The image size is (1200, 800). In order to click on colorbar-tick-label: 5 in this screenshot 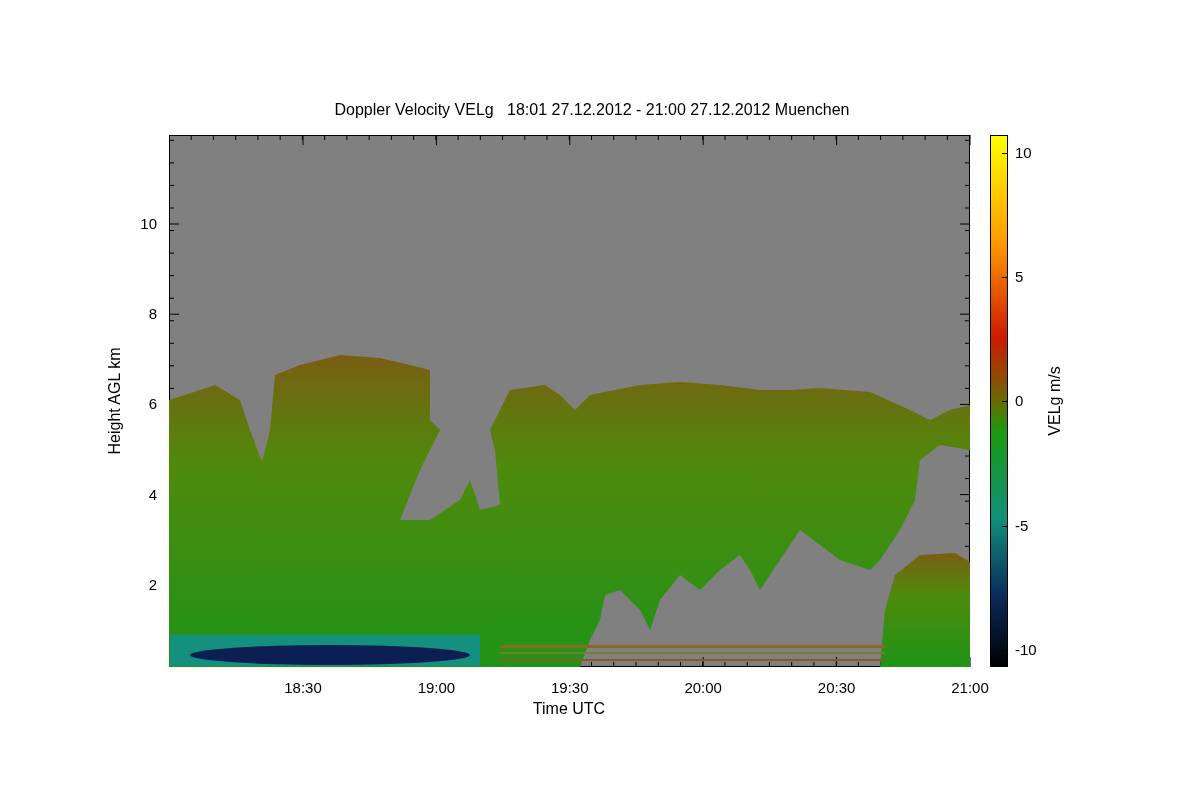, I will do `click(1019, 277)`.